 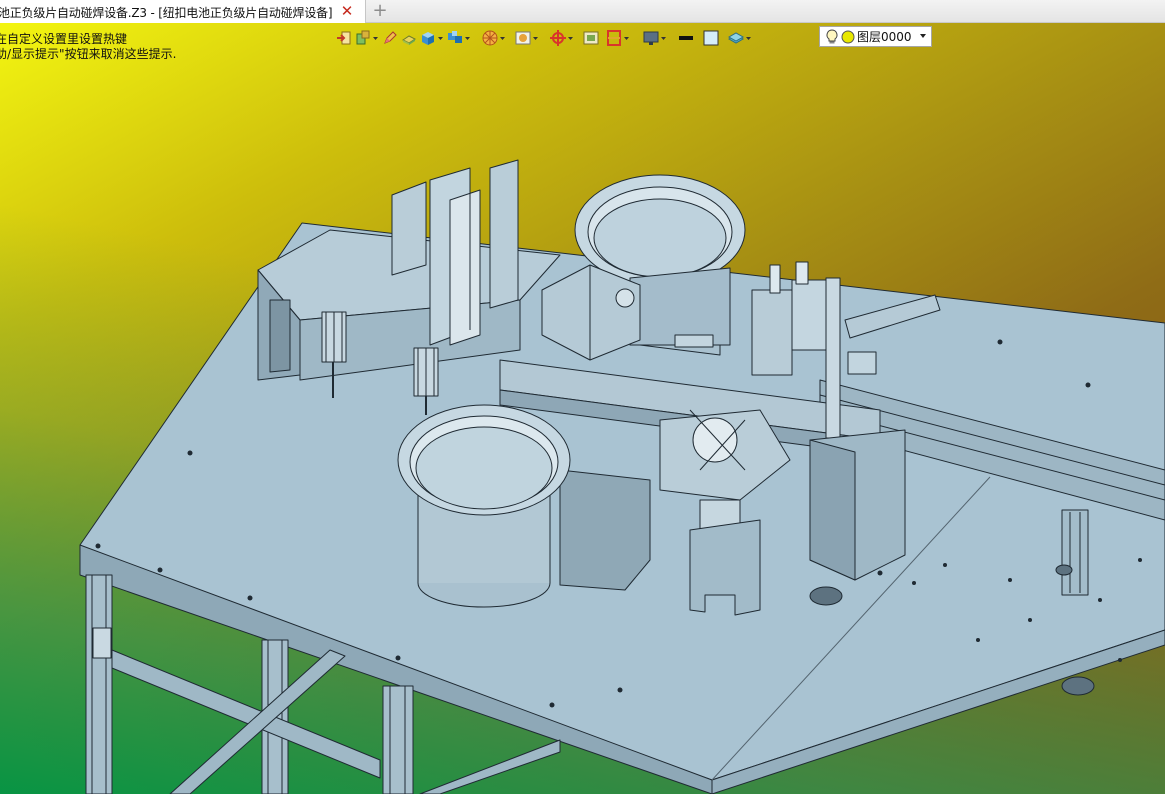 What do you see at coordinates (455, 37) in the screenshot?
I see `multi-cube-icon` at bounding box center [455, 37].